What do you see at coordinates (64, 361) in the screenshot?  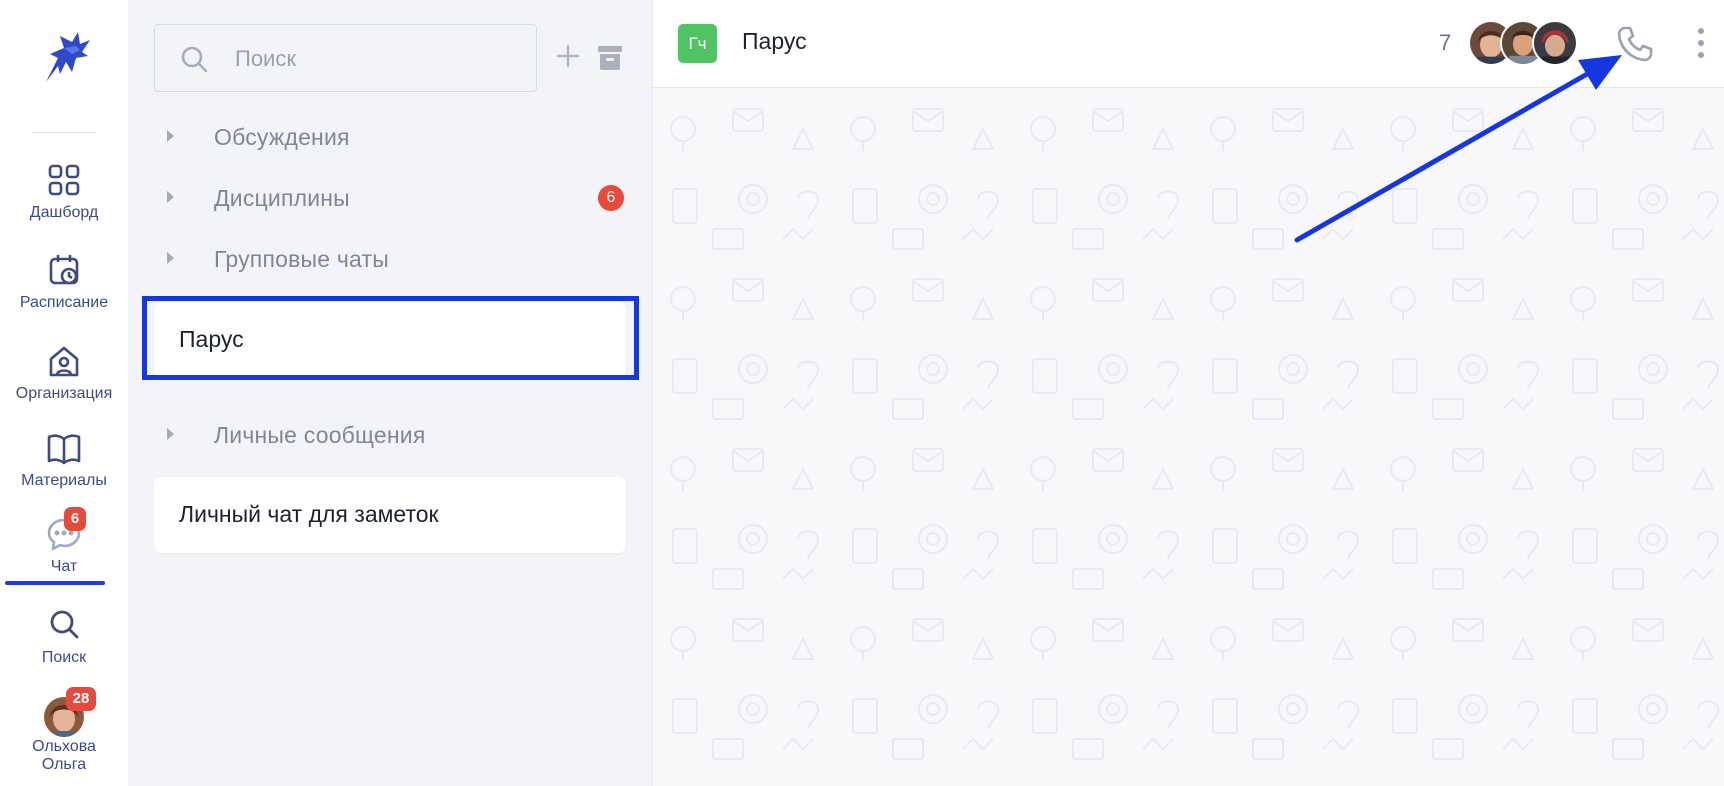 I see `home-user-icon` at bounding box center [64, 361].